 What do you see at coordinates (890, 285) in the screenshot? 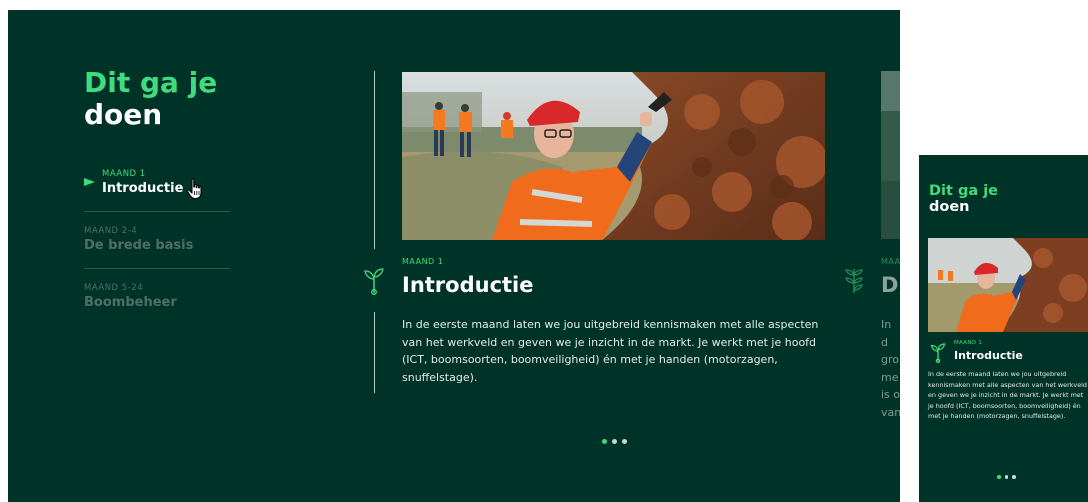
I see `next-slide-title: D` at bounding box center [890, 285].